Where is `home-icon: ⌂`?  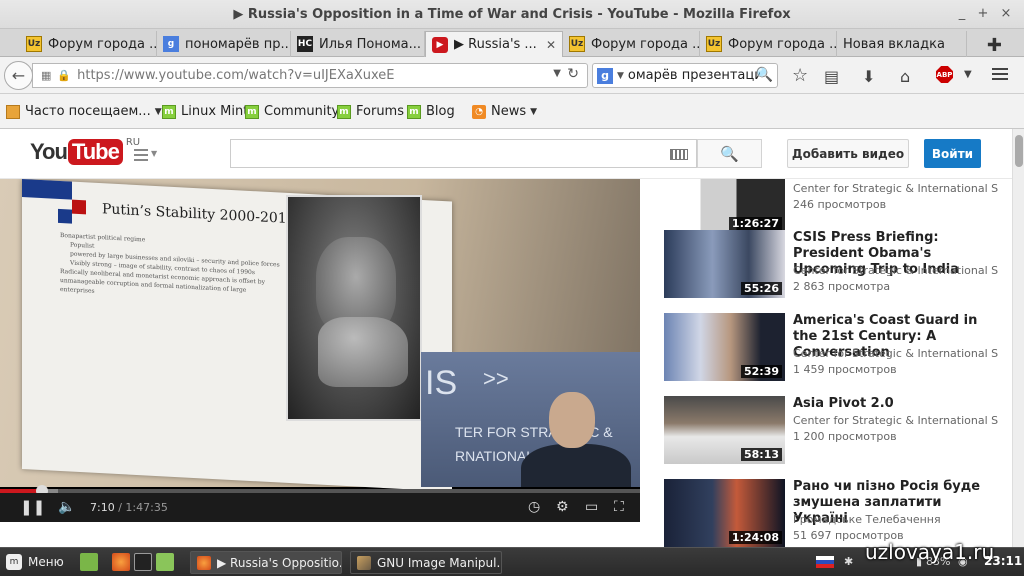
home-icon: ⌂ is located at coordinates (905, 76).